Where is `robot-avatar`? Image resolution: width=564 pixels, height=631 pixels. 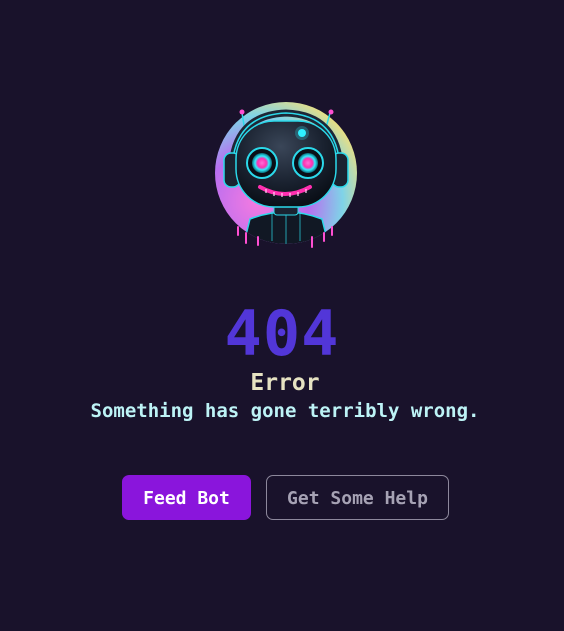
robot-avatar is located at coordinates (286, 175).